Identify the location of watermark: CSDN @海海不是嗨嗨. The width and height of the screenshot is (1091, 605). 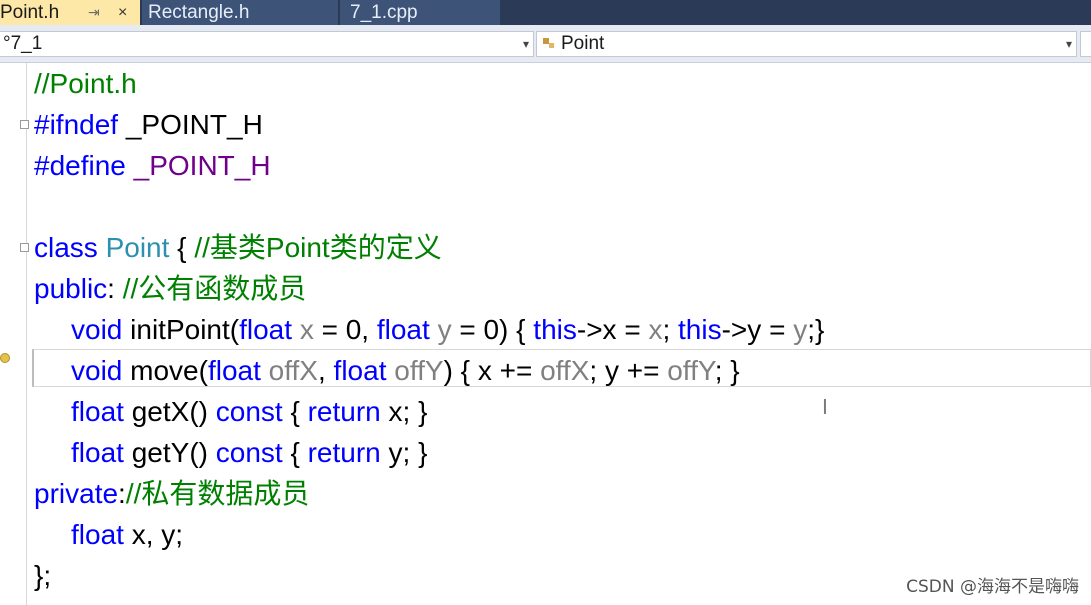
(992, 587).